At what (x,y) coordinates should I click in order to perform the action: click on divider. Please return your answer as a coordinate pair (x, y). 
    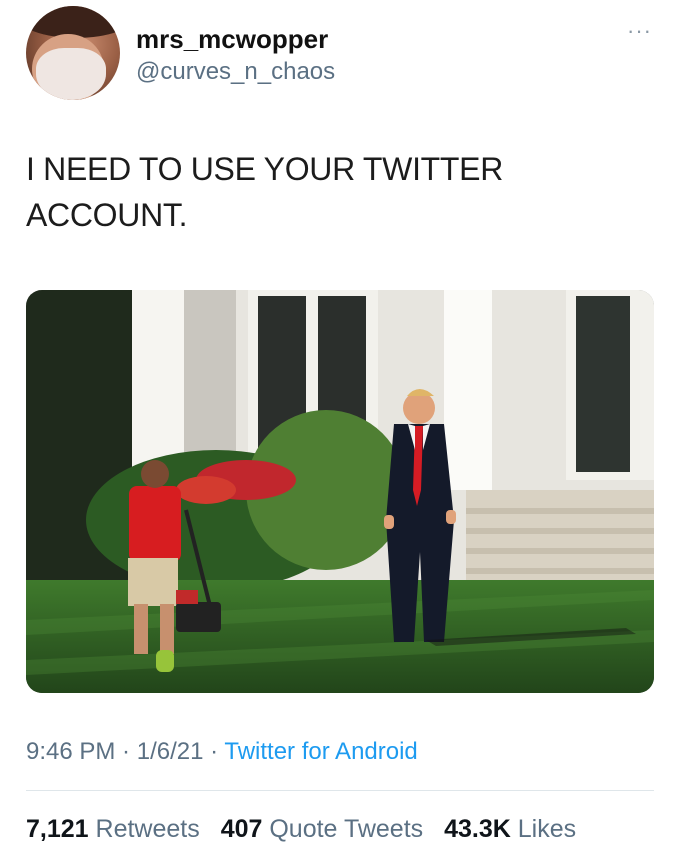
    Looking at the image, I should click on (340, 790).